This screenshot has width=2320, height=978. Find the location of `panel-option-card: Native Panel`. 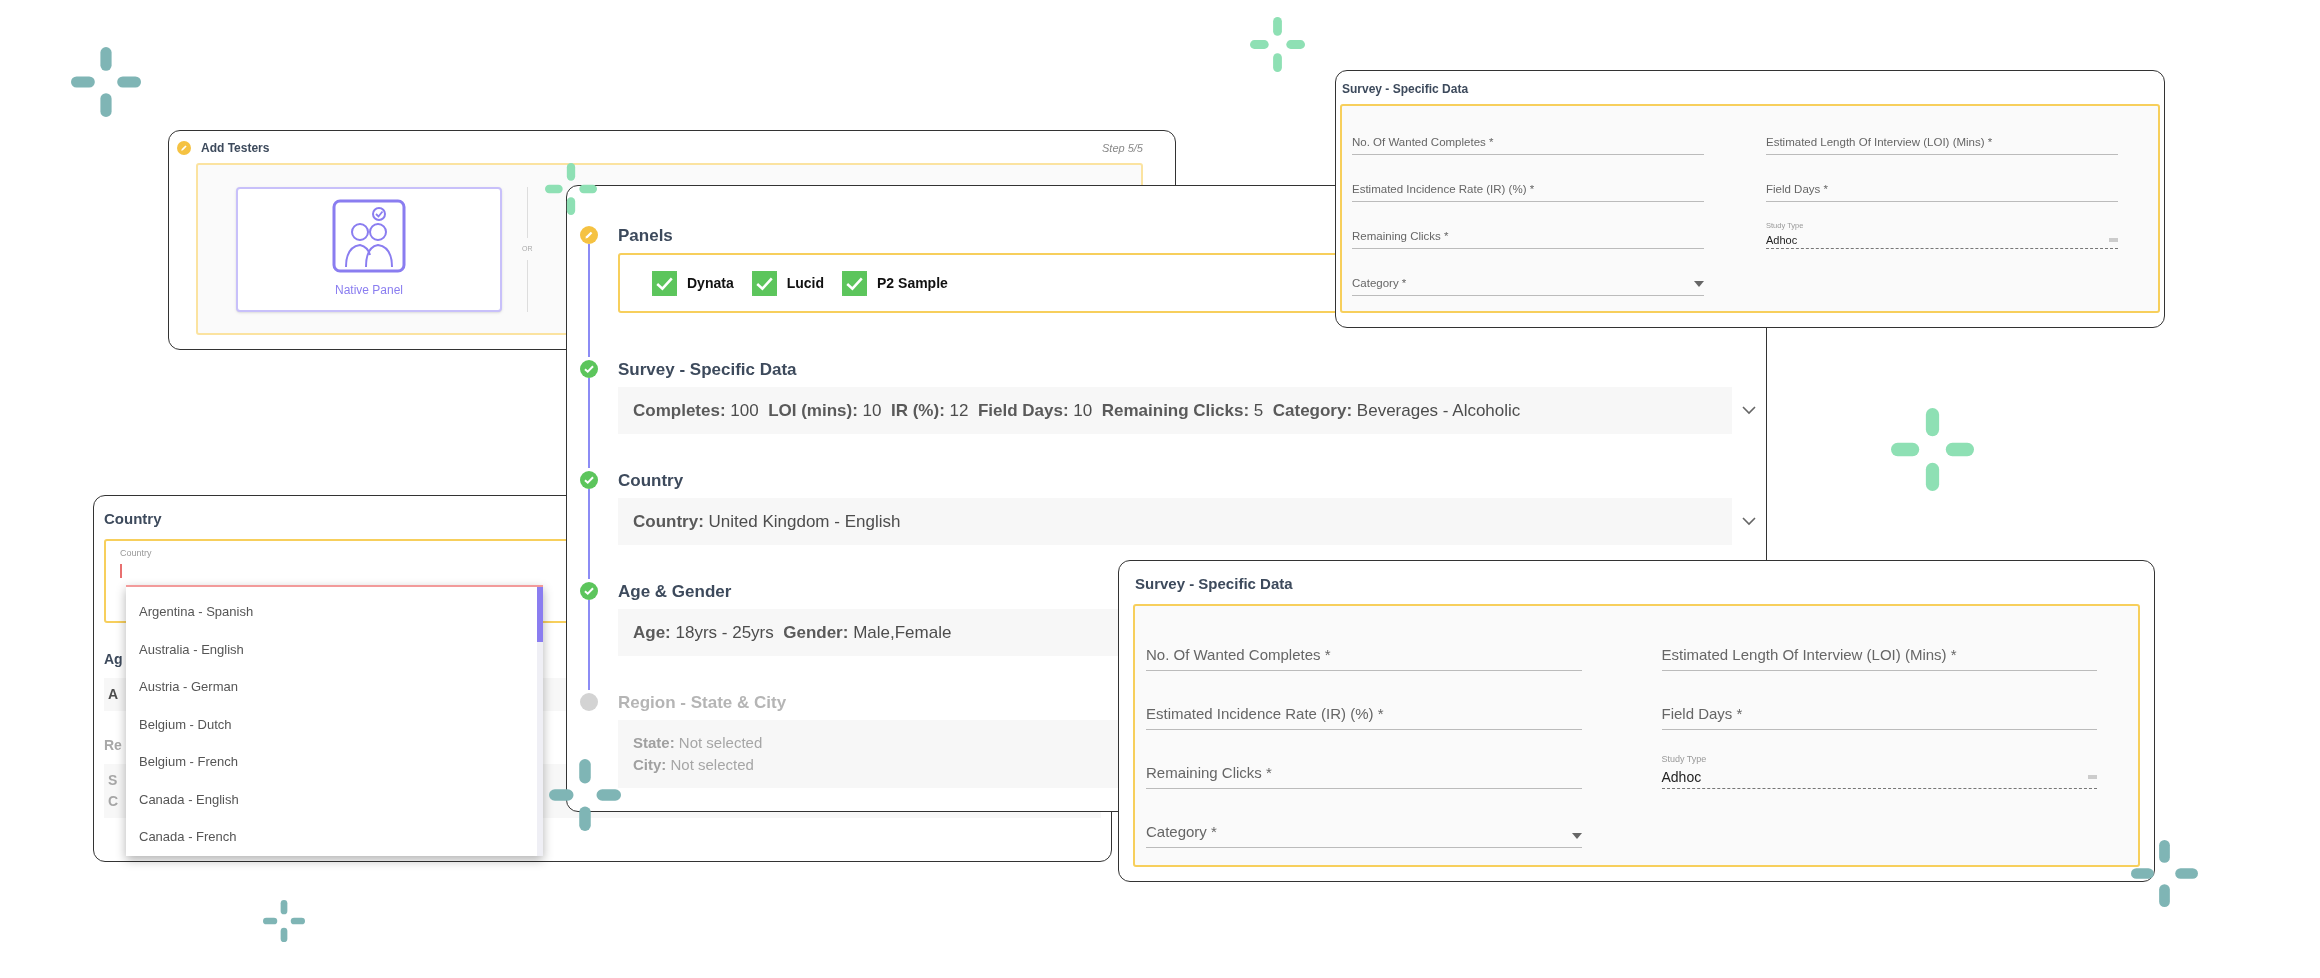

panel-option-card: Native Panel is located at coordinates (369, 249).